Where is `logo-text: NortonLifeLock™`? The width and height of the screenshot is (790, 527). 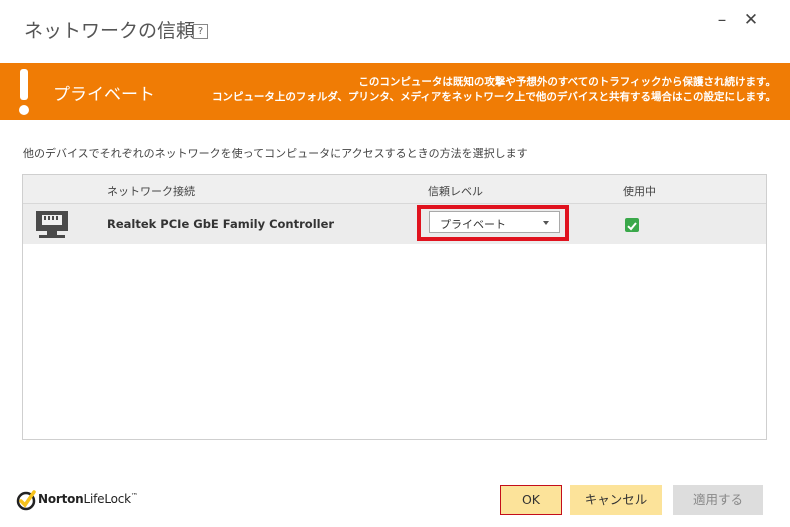 logo-text: NortonLifeLock™ is located at coordinates (88, 499).